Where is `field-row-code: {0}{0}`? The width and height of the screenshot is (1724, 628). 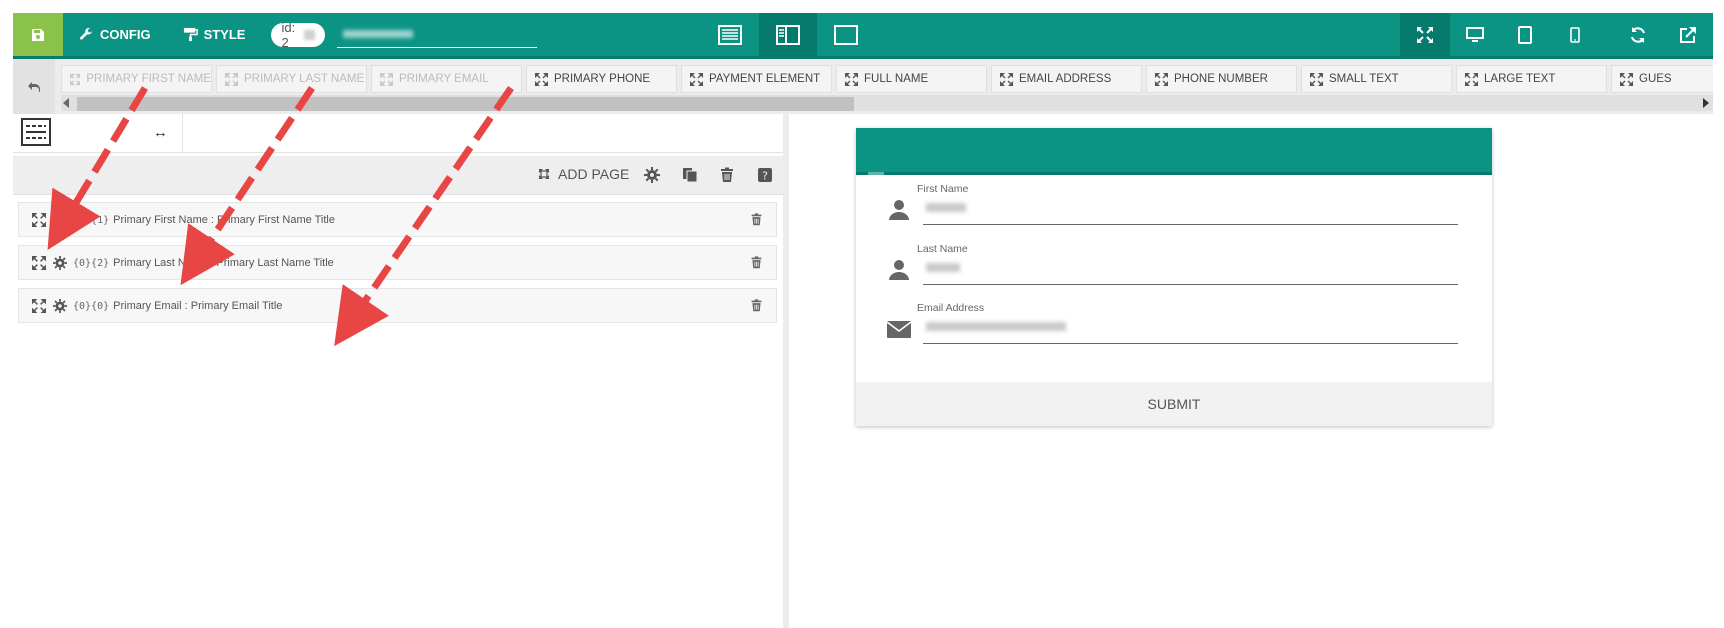 field-row-code: {0}{0} is located at coordinates (91, 306).